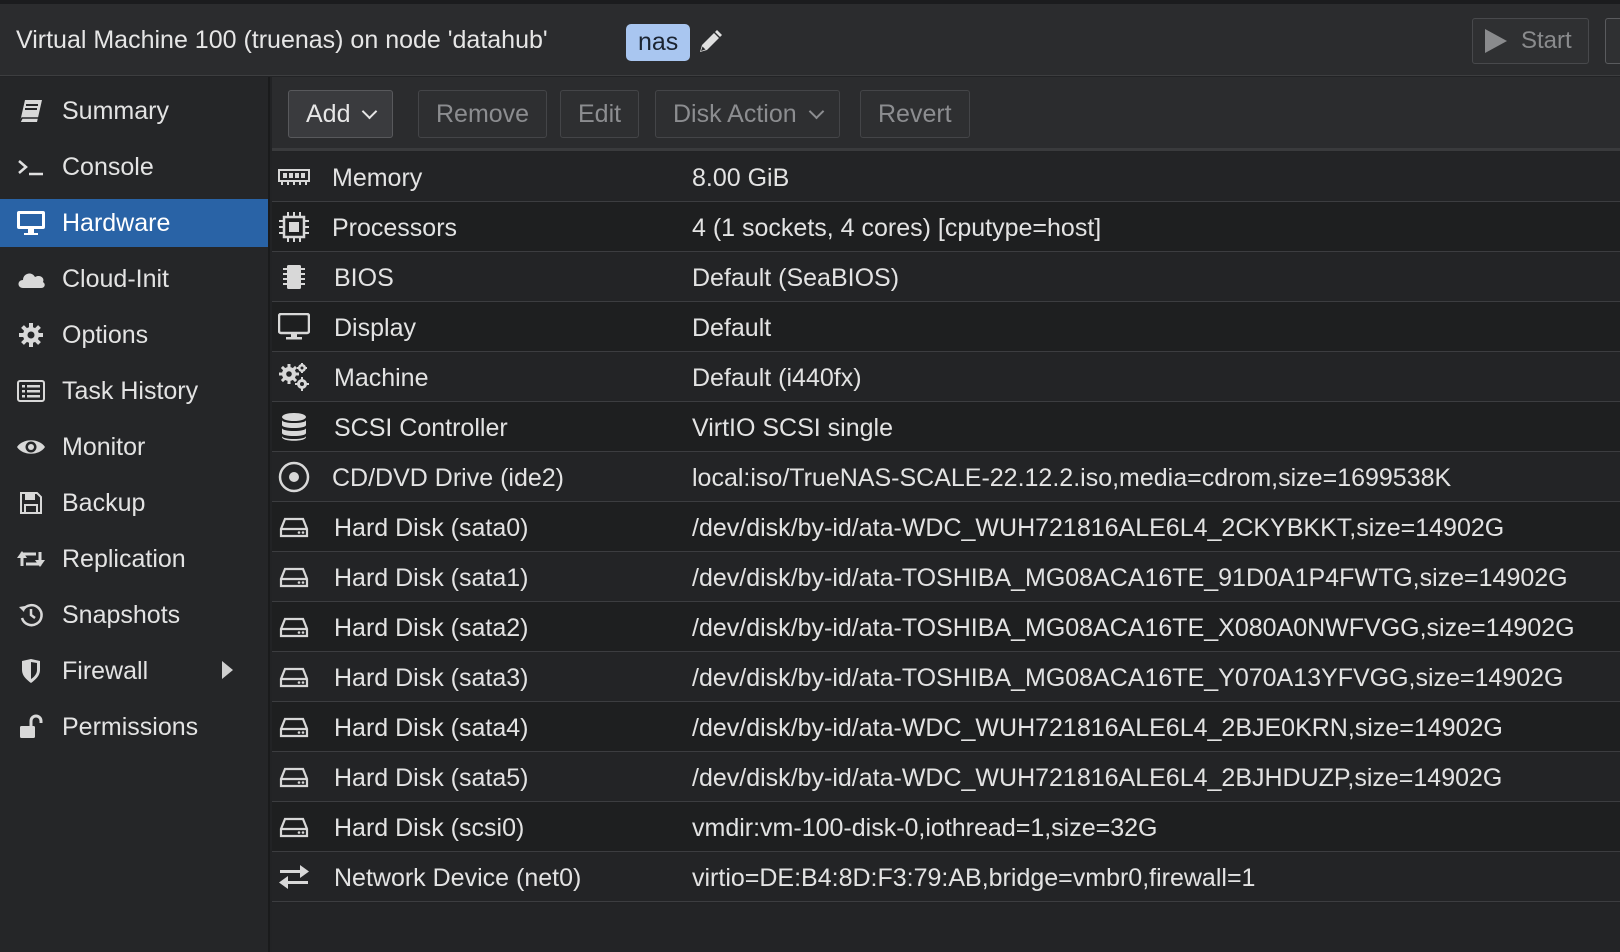 The width and height of the screenshot is (1620, 952). Describe the element at coordinates (31, 447) in the screenshot. I see `eye-icon` at that location.